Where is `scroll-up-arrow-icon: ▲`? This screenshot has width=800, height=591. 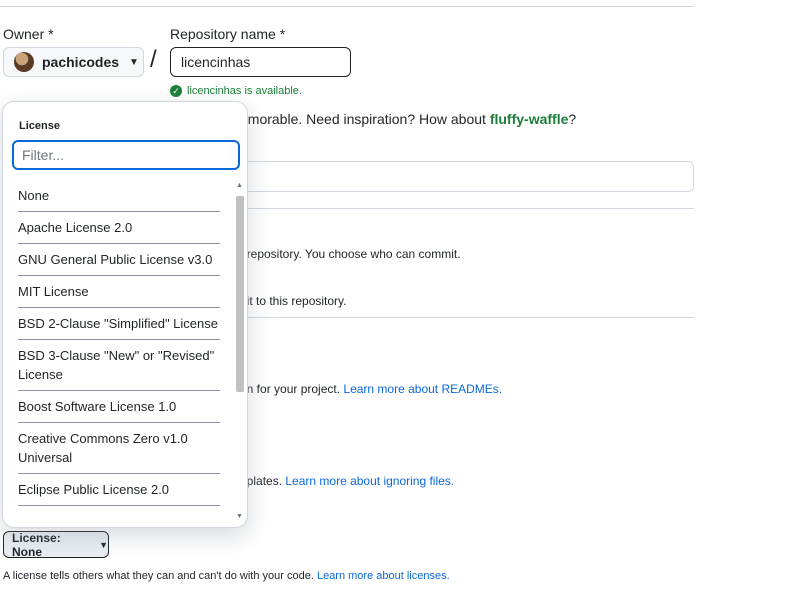
scroll-up-arrow-icon: ▲ is located at coordinates (239, 185).